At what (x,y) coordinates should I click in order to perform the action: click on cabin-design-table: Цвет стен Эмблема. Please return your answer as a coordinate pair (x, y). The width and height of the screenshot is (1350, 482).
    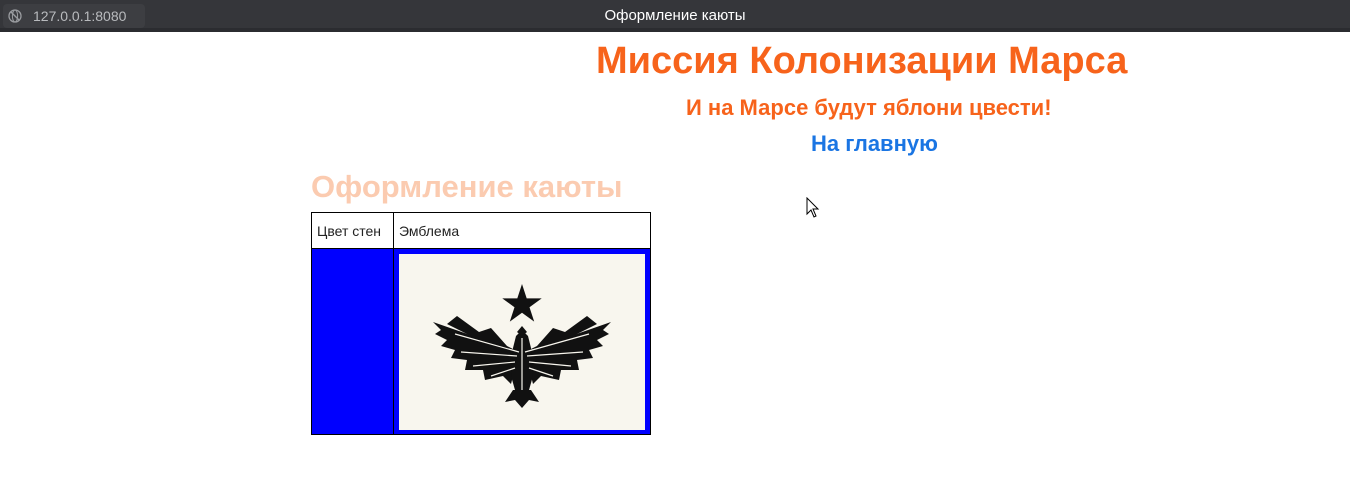
    Looking at the image, I should click on (481, 323).